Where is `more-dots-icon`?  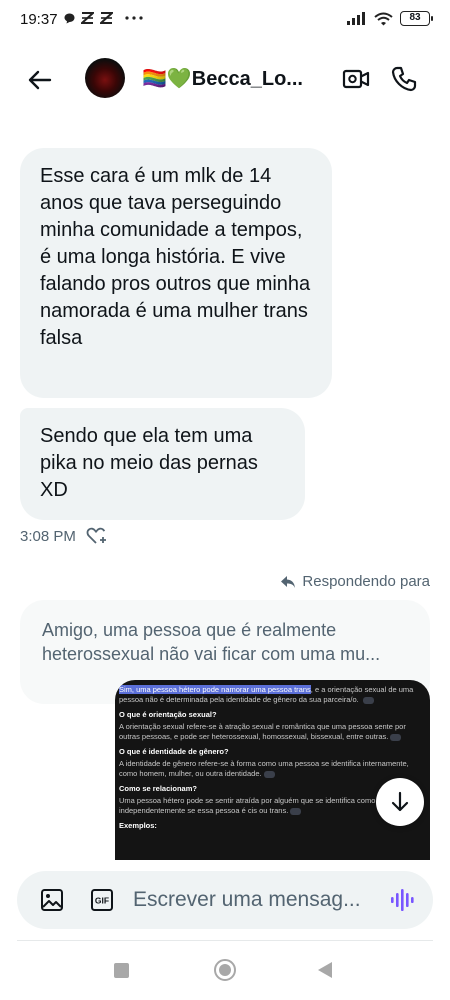 more-dots-icon is located at coordinates (134, 18).